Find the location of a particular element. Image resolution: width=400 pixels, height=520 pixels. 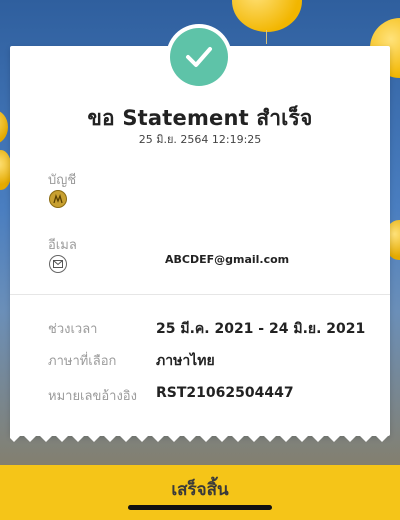

email-value: ABCDEF@gmail.com is located at coordinates (227, 259).